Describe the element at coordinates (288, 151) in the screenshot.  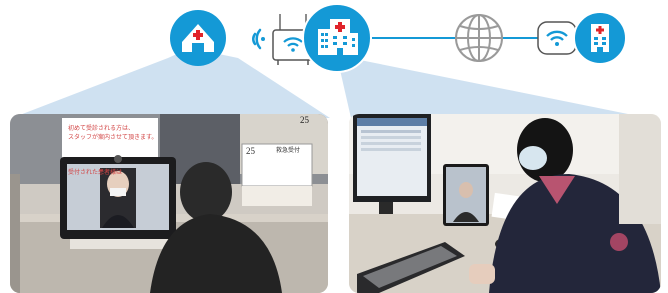
I see `desk-label: 救急受付` at that location.